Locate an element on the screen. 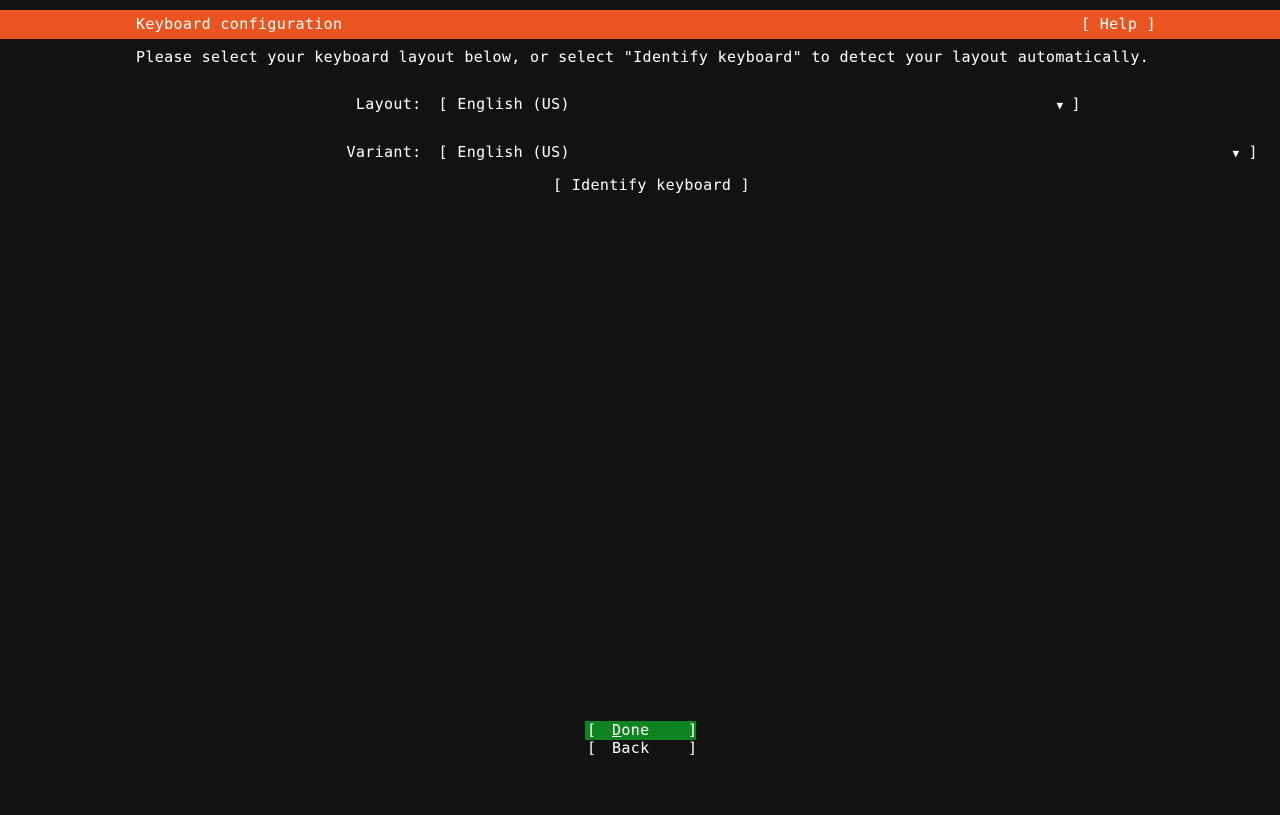 Image resolution: width=1280 pixels, height=815 pixels. variant-dropdown: [ English (US) ▼] is located at coordinates (848, 152).